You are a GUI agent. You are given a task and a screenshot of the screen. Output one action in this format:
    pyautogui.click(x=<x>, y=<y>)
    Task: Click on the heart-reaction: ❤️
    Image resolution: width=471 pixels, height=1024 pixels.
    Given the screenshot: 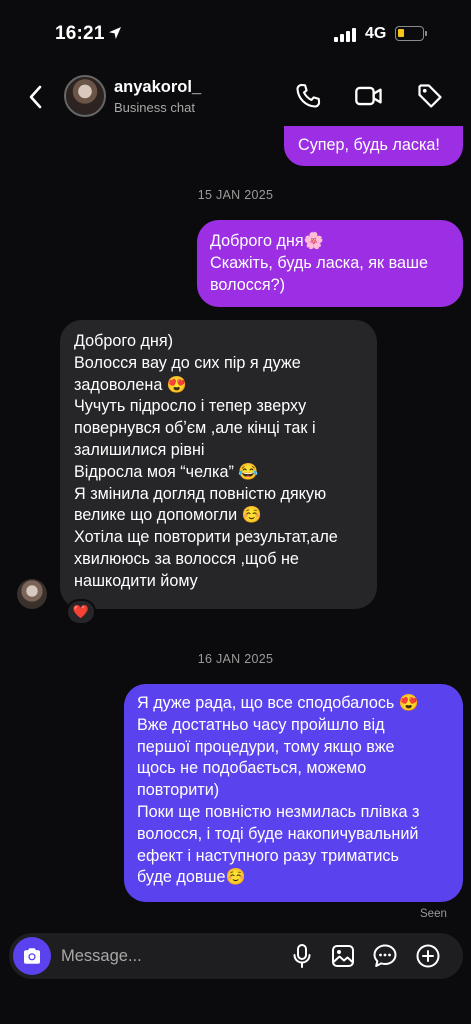 What is the action you would take?
    pyautogui.click(x=81, y=612)
    